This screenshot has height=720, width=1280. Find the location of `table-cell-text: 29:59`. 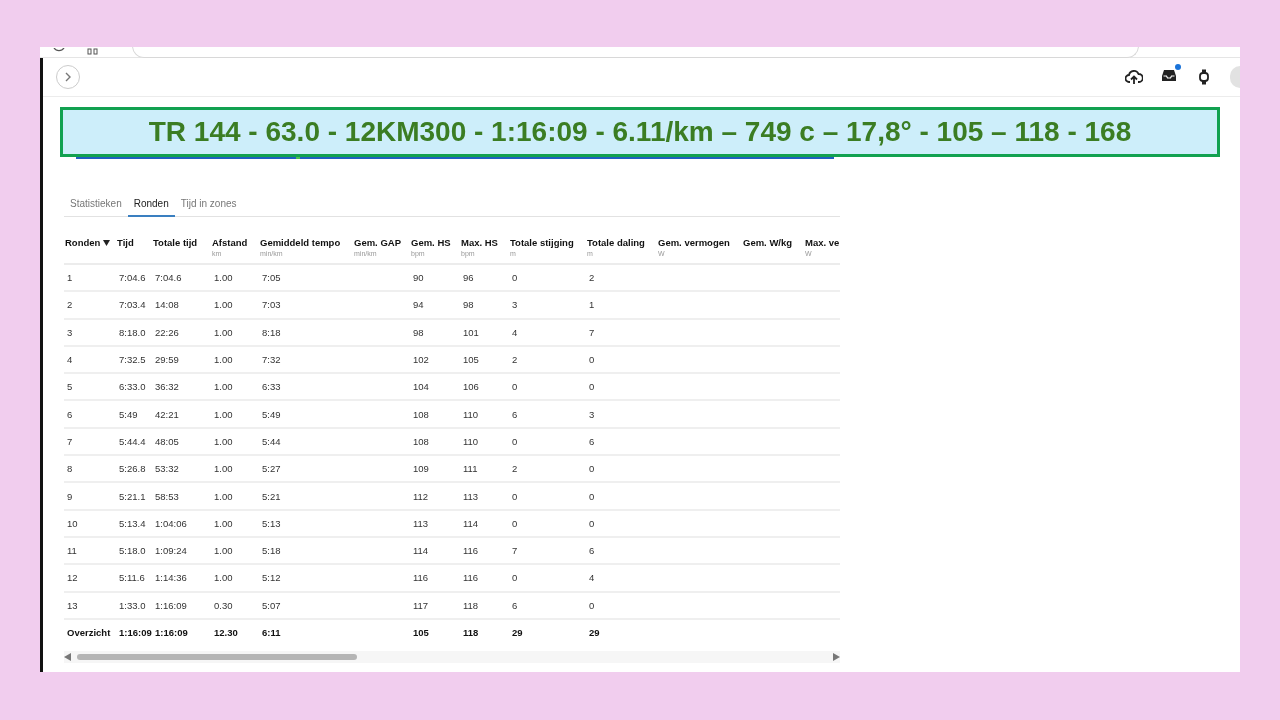

table-cell-text: 29:59 is located at coordinates (167, 360).